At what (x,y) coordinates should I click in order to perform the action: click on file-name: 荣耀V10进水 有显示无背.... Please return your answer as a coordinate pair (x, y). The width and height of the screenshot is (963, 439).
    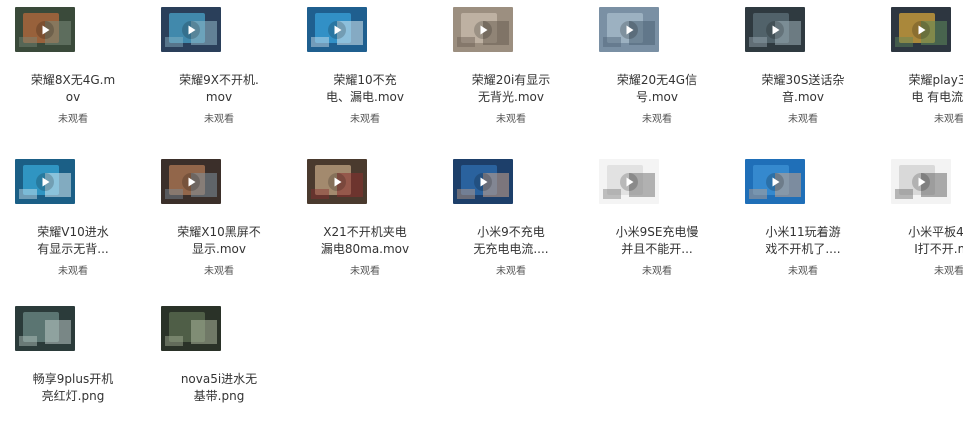
    Looking at the image, I should click on (73, 240).